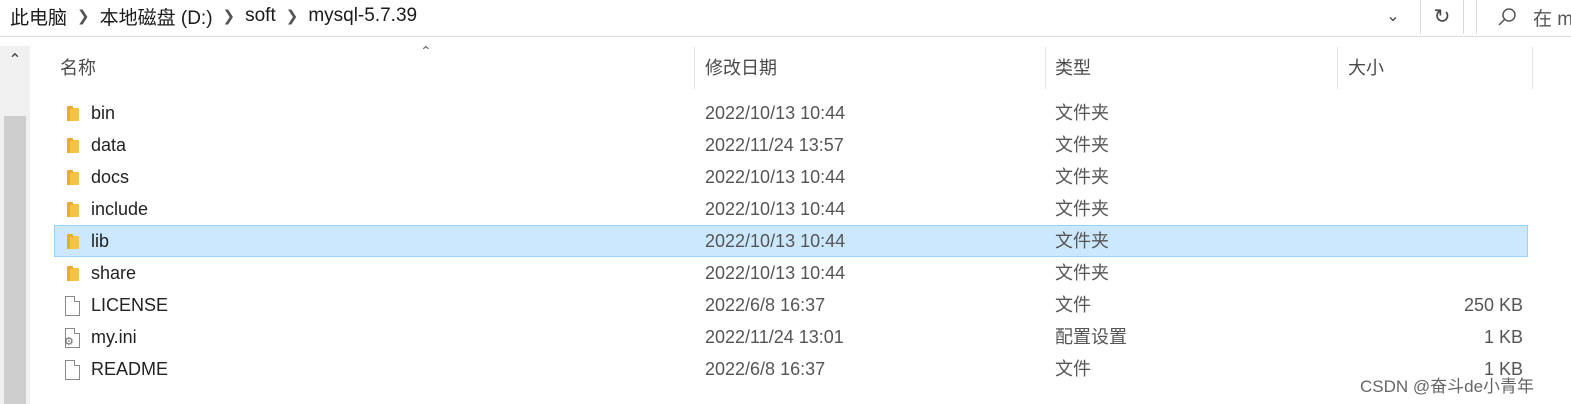 This screenshot has width=1571, height=404. What do you see at coordinates (1503, 337) in the screenshot?
I see `file-size: 1 KB` at bounding box center [1503, 337].